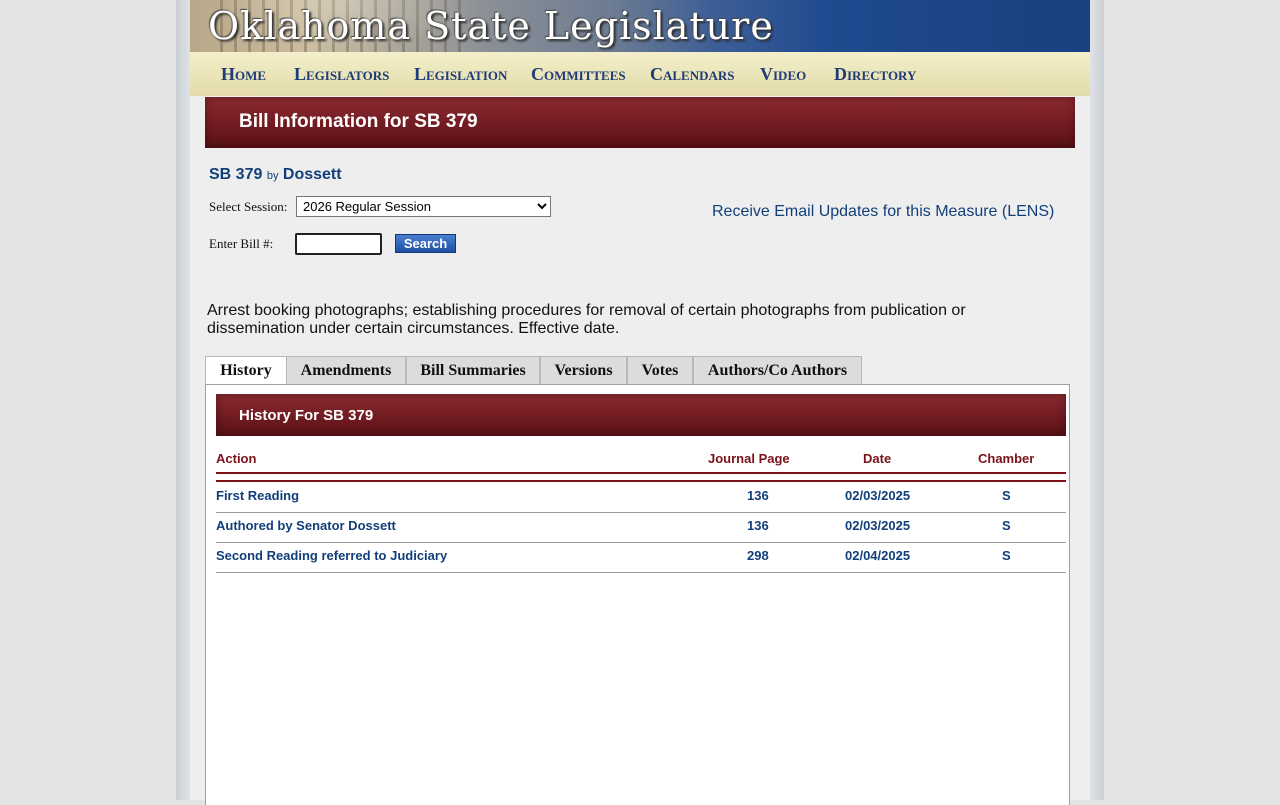 The height and width of the screenshot is (805, 1280). I want to click on bill-author-link: Dossett, so click(312, 174).